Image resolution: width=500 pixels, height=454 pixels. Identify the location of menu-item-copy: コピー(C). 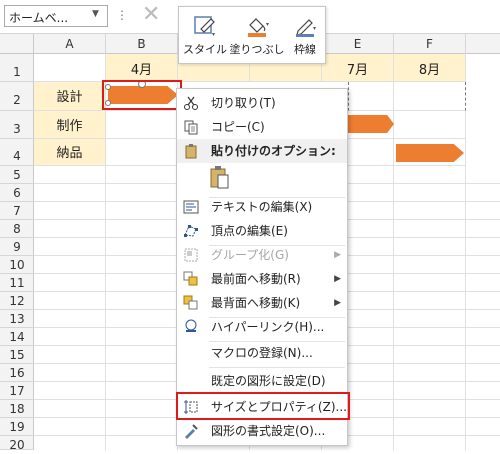
(262, 127).